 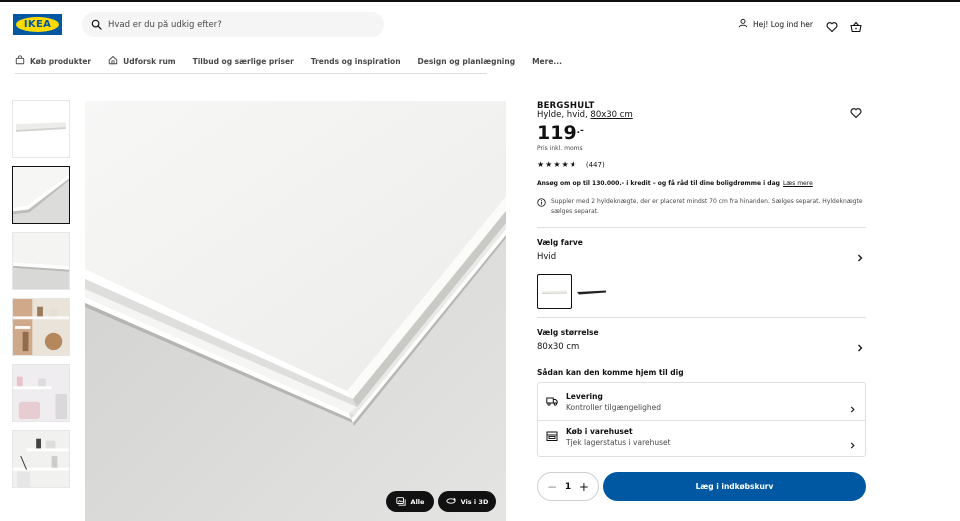 What do you see at coordinates (856, 111) in the screenshot?
I see `add-to-favourites-icon` at bounding box center [856, 111].